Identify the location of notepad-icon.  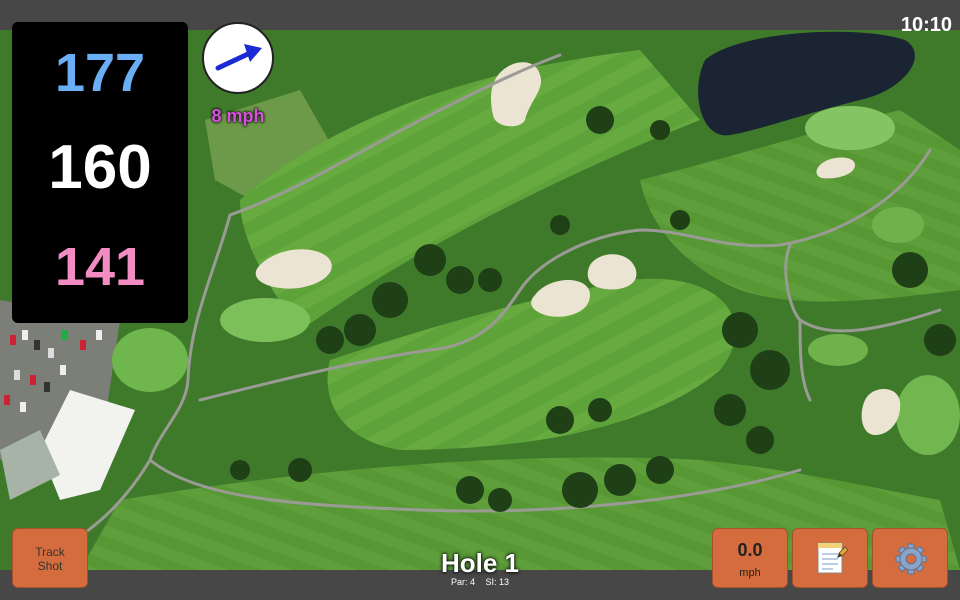
(833, 558).